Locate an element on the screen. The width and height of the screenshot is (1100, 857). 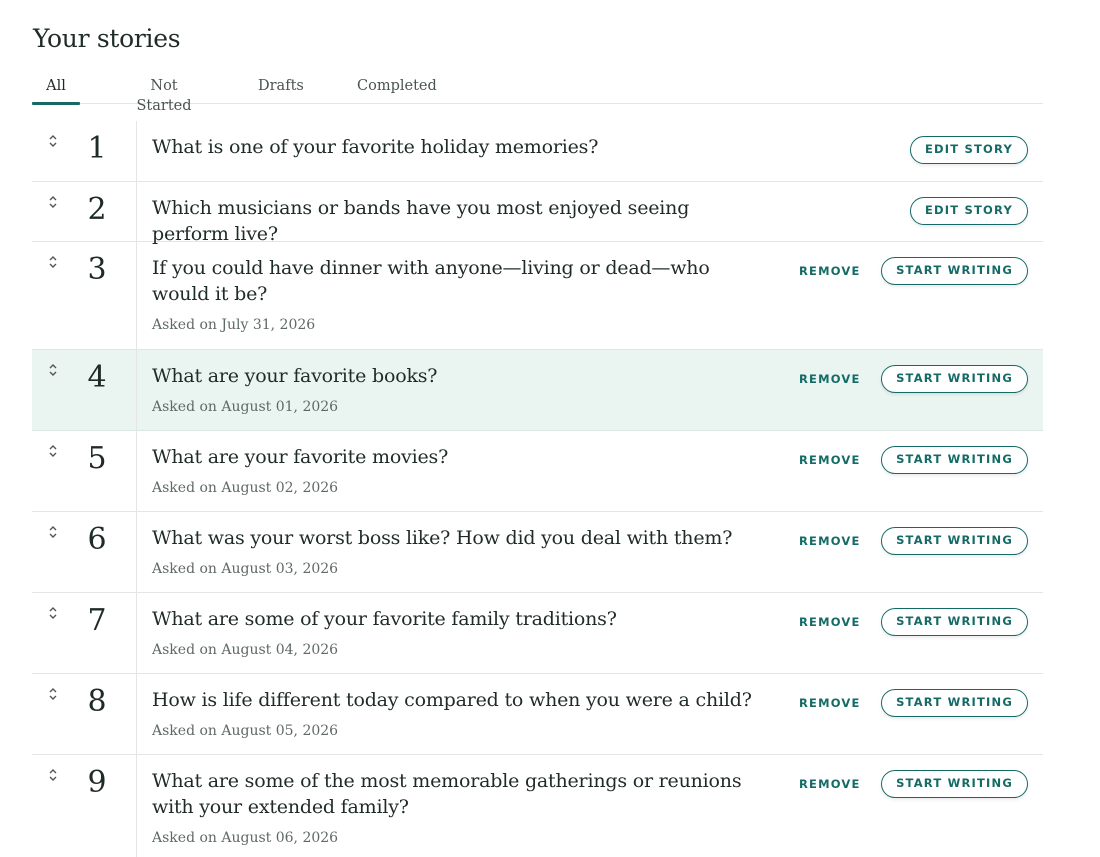
question-text: What are your favorite books? is located at coordinates (295, 376).